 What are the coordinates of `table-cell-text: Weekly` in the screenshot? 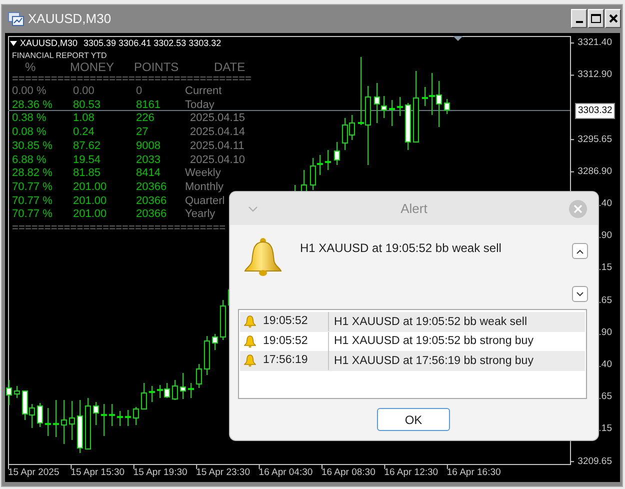 It's located at (203, 174).